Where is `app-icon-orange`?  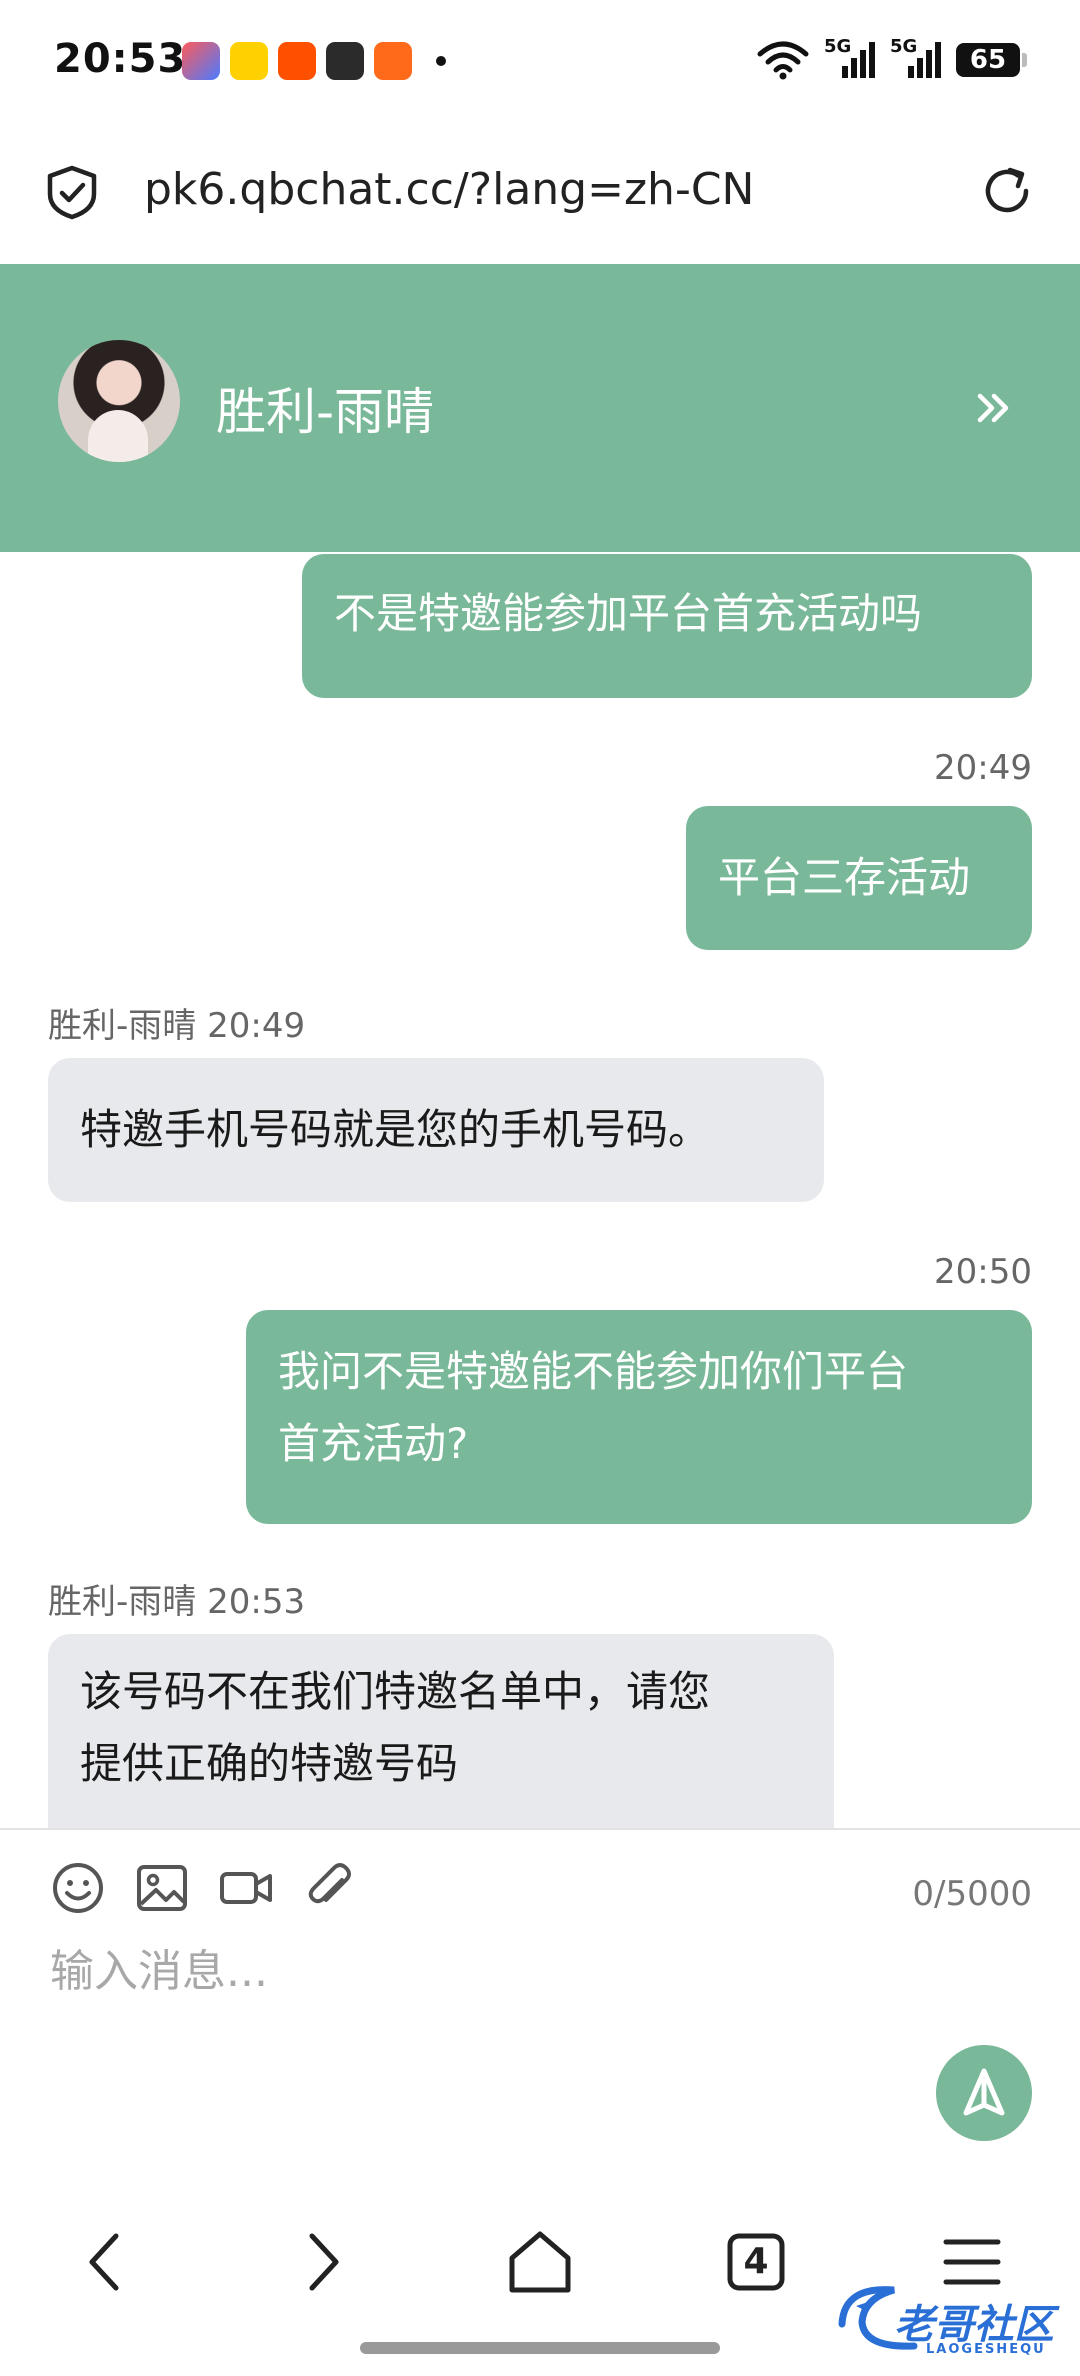
app-icon-orange is located at coordinates (393, 61).